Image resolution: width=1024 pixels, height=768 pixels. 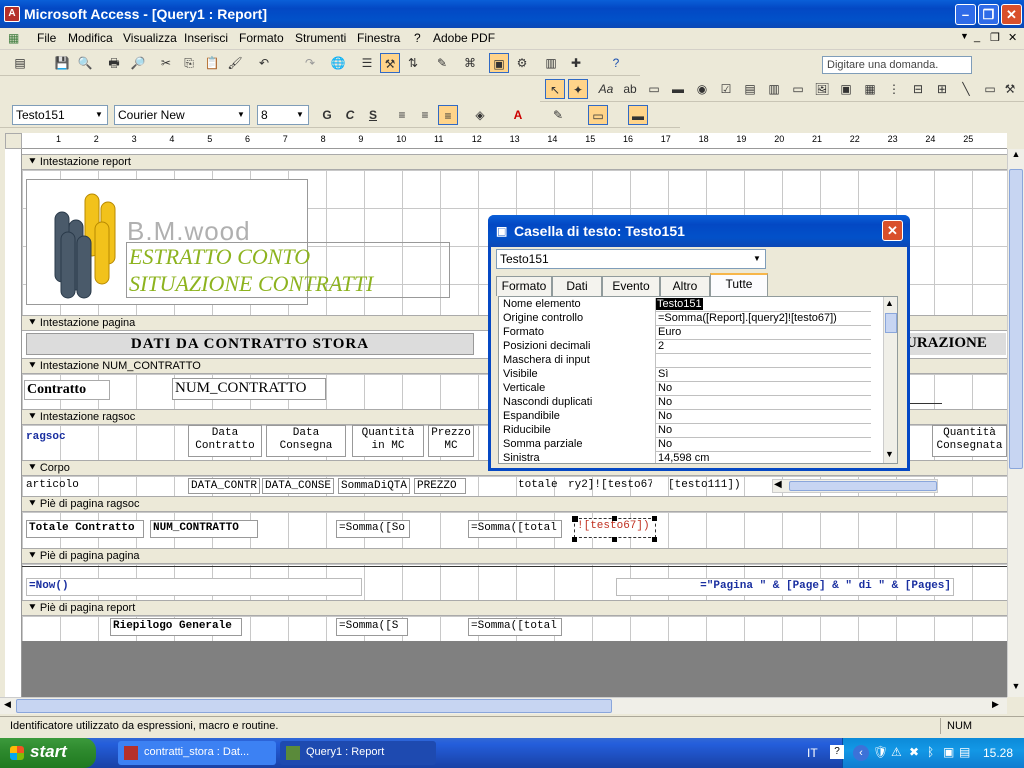 What do you see at coordinates (763, 347) in the screenshot?
I see `property-value: 2` at bounding box center [763, 347].